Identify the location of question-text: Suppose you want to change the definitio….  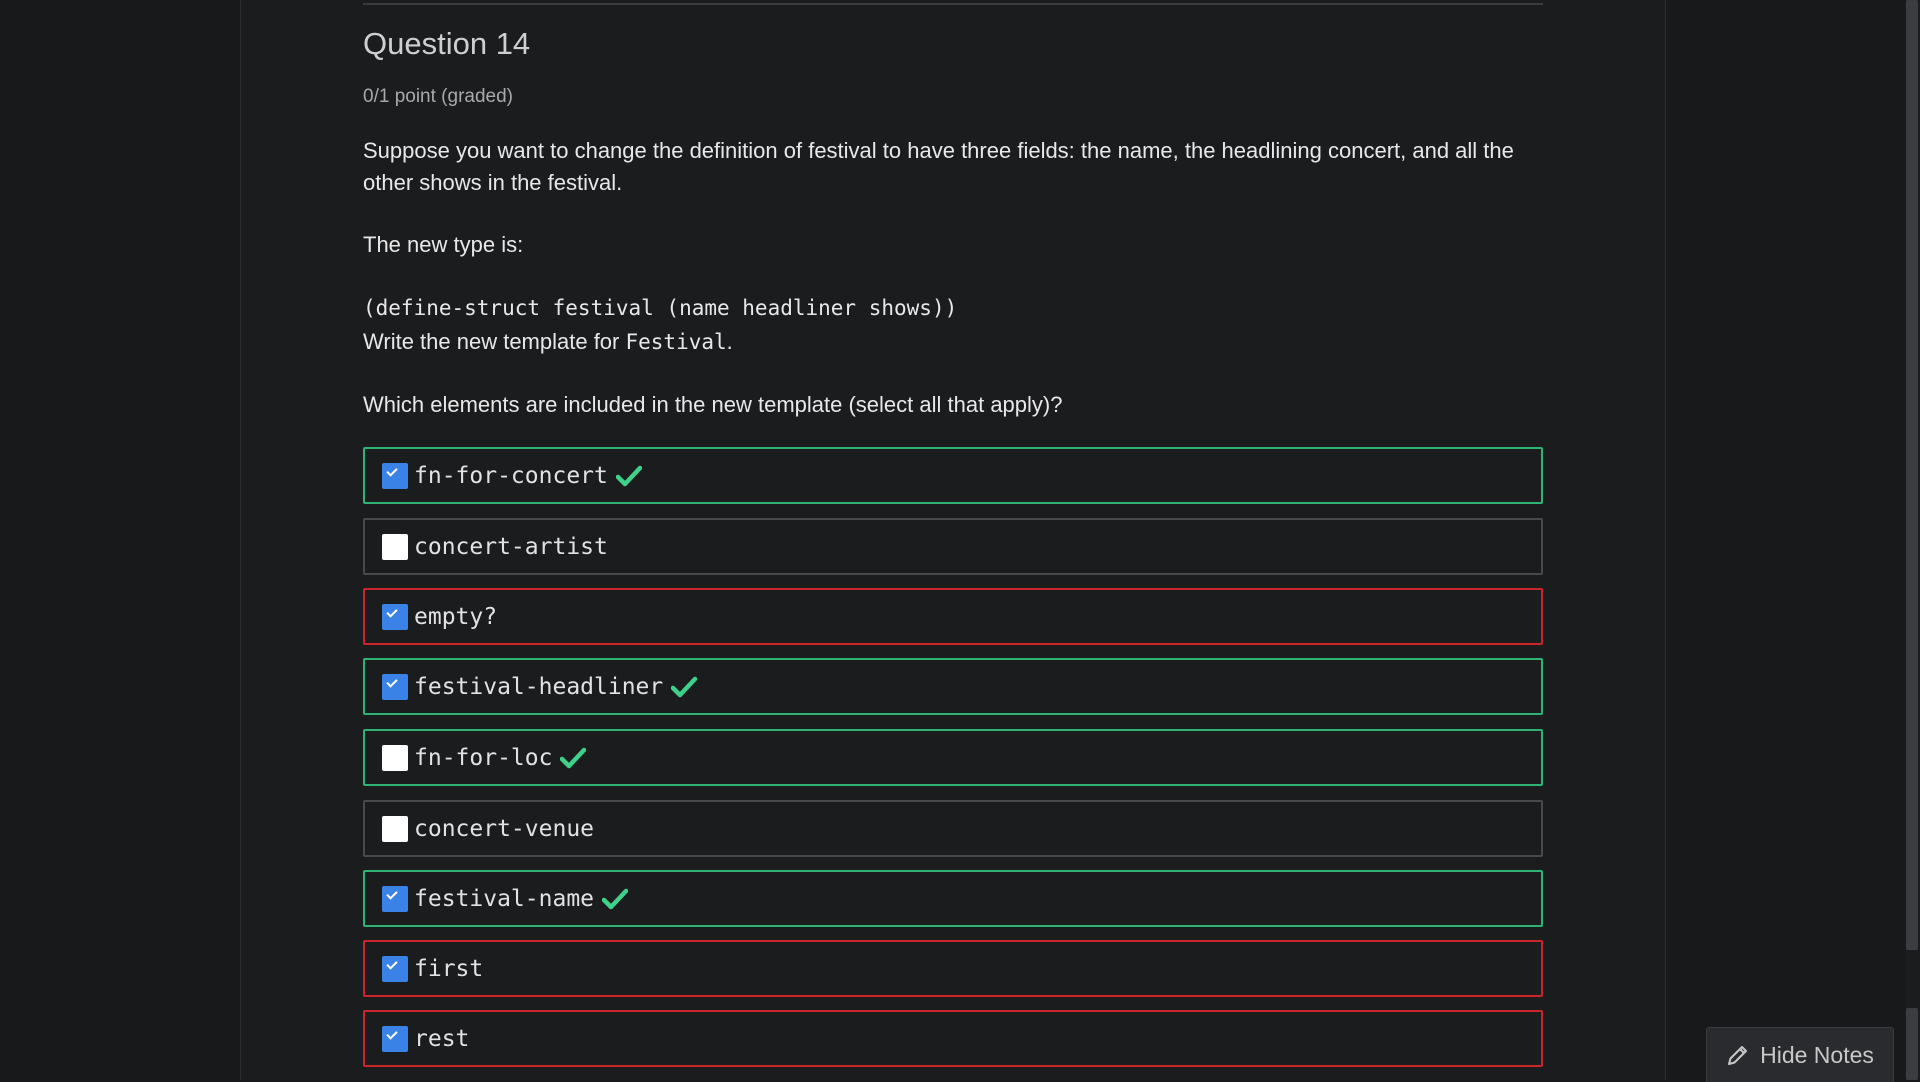
(938, 166).